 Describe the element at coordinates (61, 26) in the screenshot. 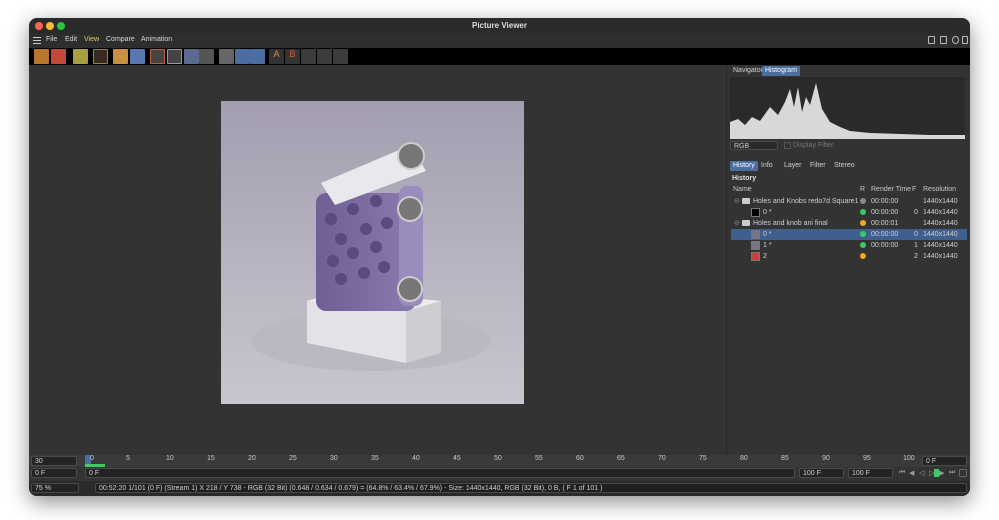

I see `zoom-window-button` at that location.